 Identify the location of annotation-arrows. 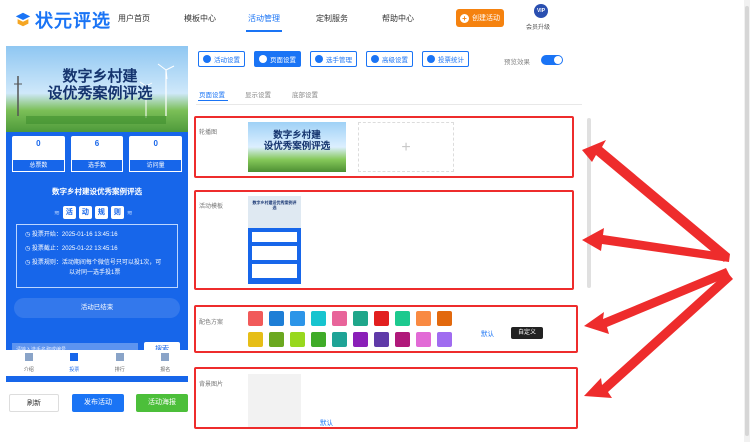
(657, 269).